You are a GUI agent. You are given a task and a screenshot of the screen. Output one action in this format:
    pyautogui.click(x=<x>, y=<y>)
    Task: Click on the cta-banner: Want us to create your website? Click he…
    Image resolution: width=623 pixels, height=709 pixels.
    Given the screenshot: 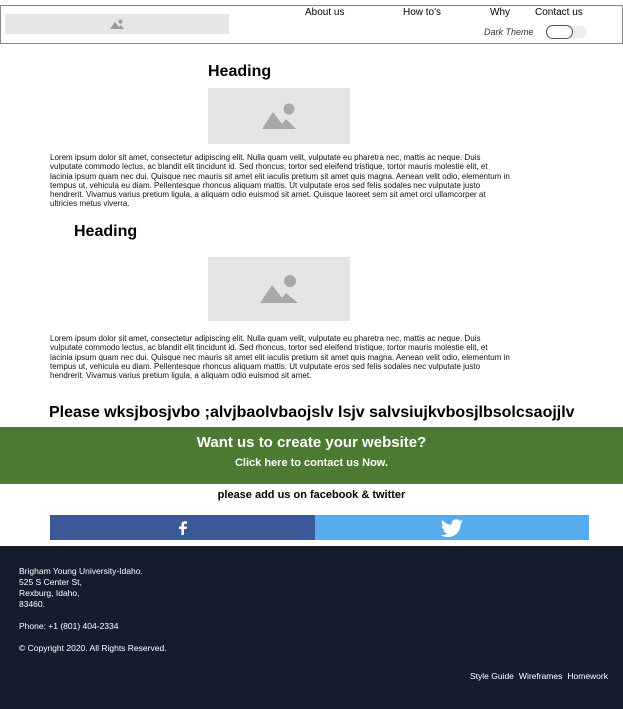 What is the action you would take?
    pyautogui.click(x=311, y=455)
    